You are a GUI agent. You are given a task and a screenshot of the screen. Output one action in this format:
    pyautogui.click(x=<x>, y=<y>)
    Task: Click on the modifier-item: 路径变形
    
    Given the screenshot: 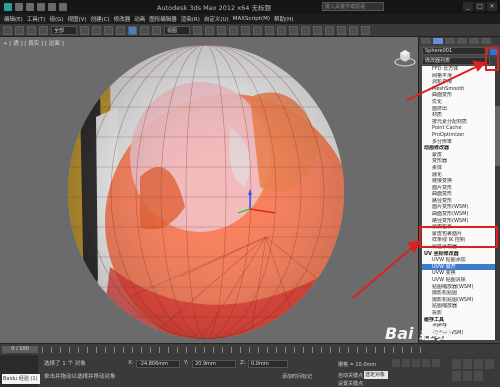 What is the action you would take?
    pyautogui.click(x=458, y=201)
    